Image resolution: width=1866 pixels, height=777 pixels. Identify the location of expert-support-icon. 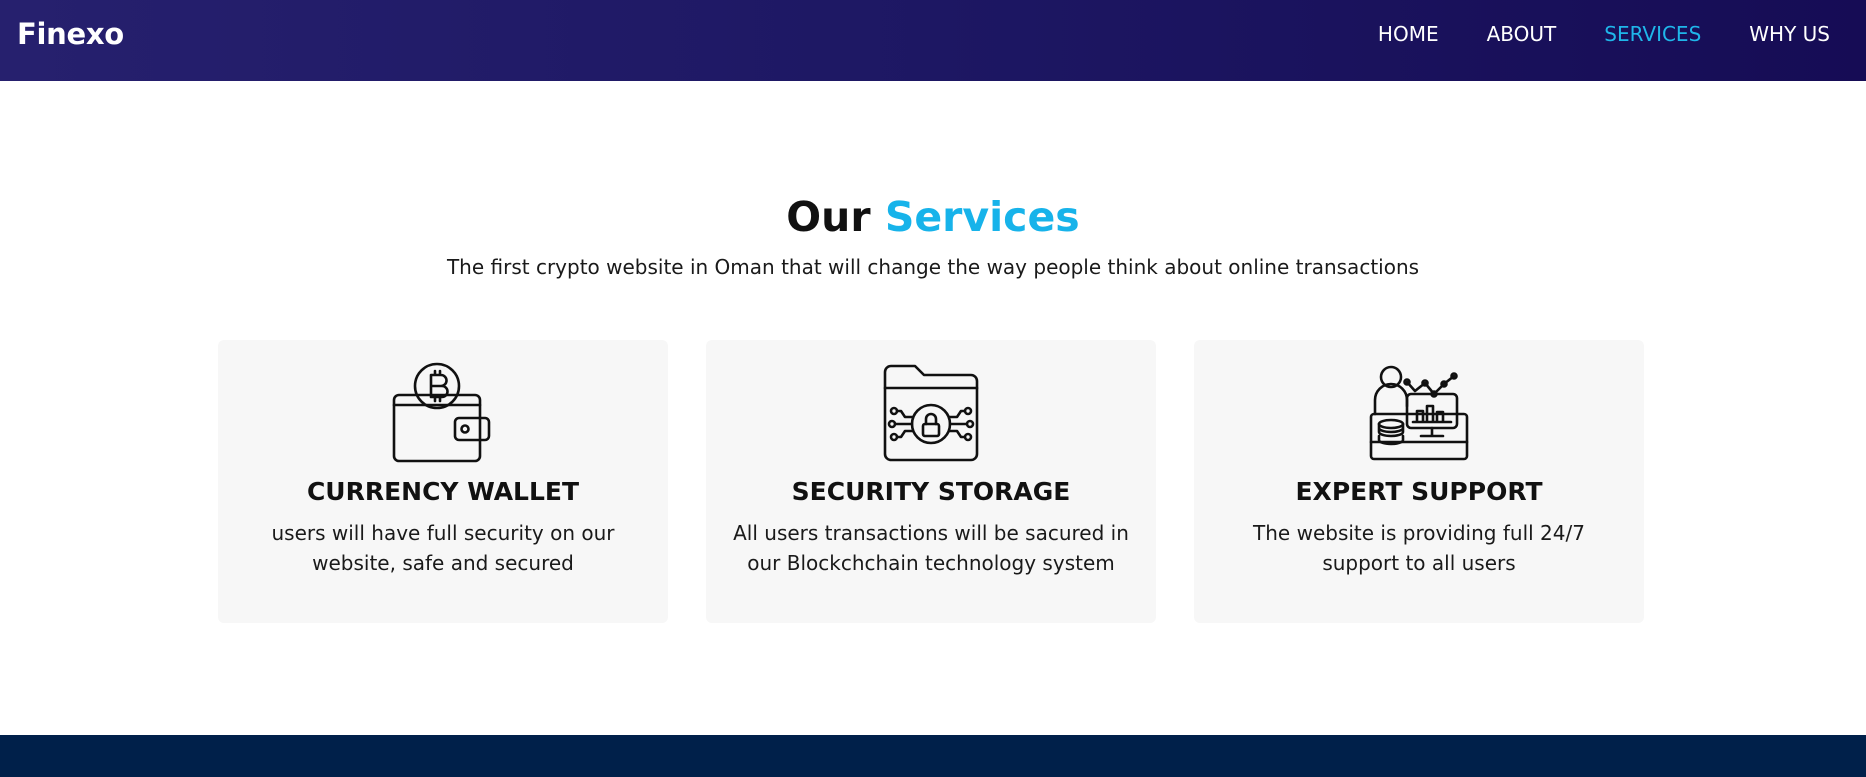
(1419, 413).